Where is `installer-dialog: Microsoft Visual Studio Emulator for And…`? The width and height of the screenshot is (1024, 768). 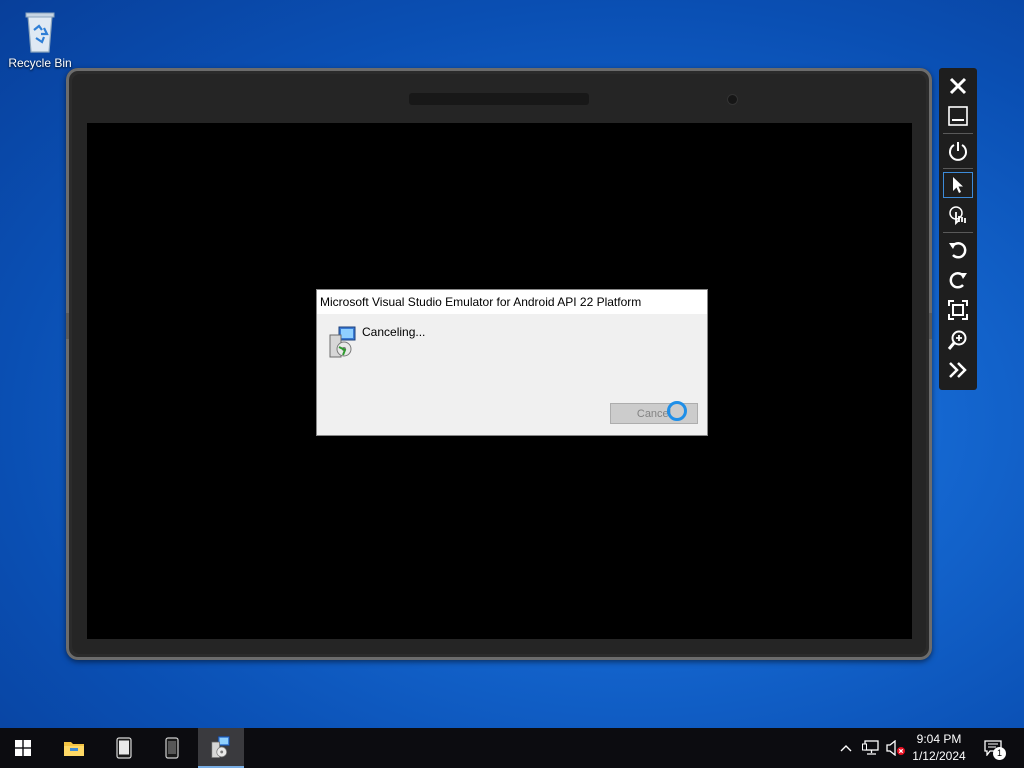 installer-dialog: Microsoft Visual Studio Emulator for And… is located at coordinates (512, 362).